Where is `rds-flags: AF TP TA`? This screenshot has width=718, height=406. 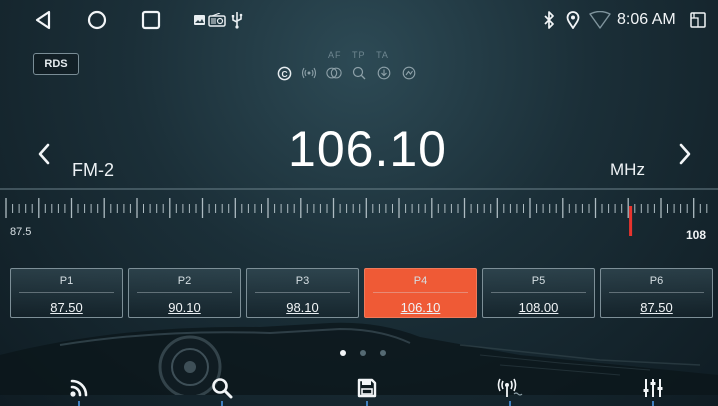 rds-flags: AF TP TA is located at coordinates (362, 55).